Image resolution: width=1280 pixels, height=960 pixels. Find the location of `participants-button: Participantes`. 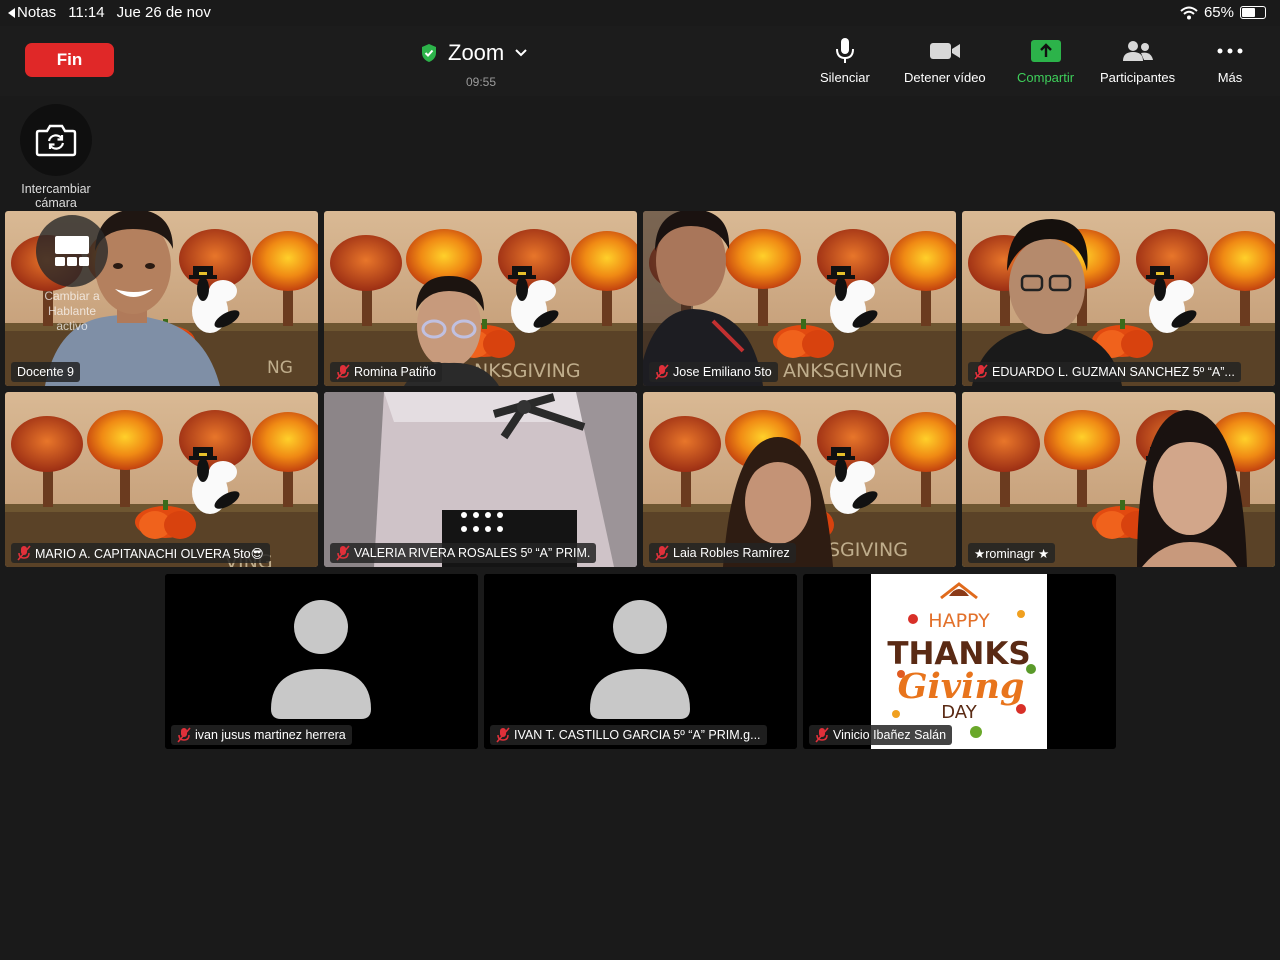

participants-button: Participantes is located at coordinates (1137, 60).